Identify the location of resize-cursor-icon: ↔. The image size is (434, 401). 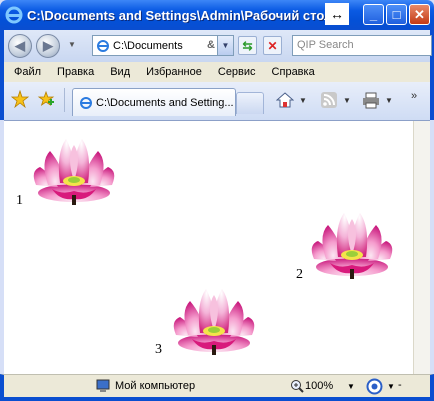
(337, 14).